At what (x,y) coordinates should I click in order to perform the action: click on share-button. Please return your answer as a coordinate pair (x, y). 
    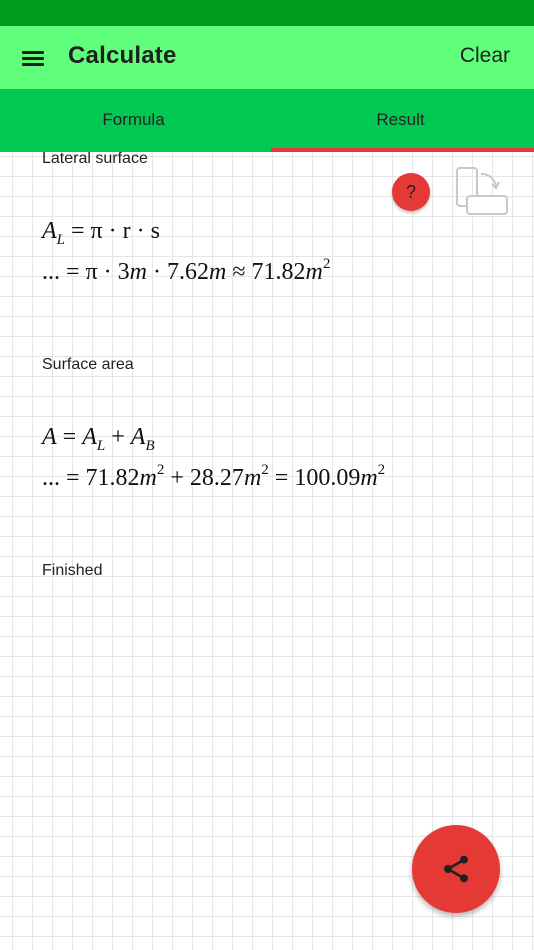
    Looking at the image, I should click on (456, 869).